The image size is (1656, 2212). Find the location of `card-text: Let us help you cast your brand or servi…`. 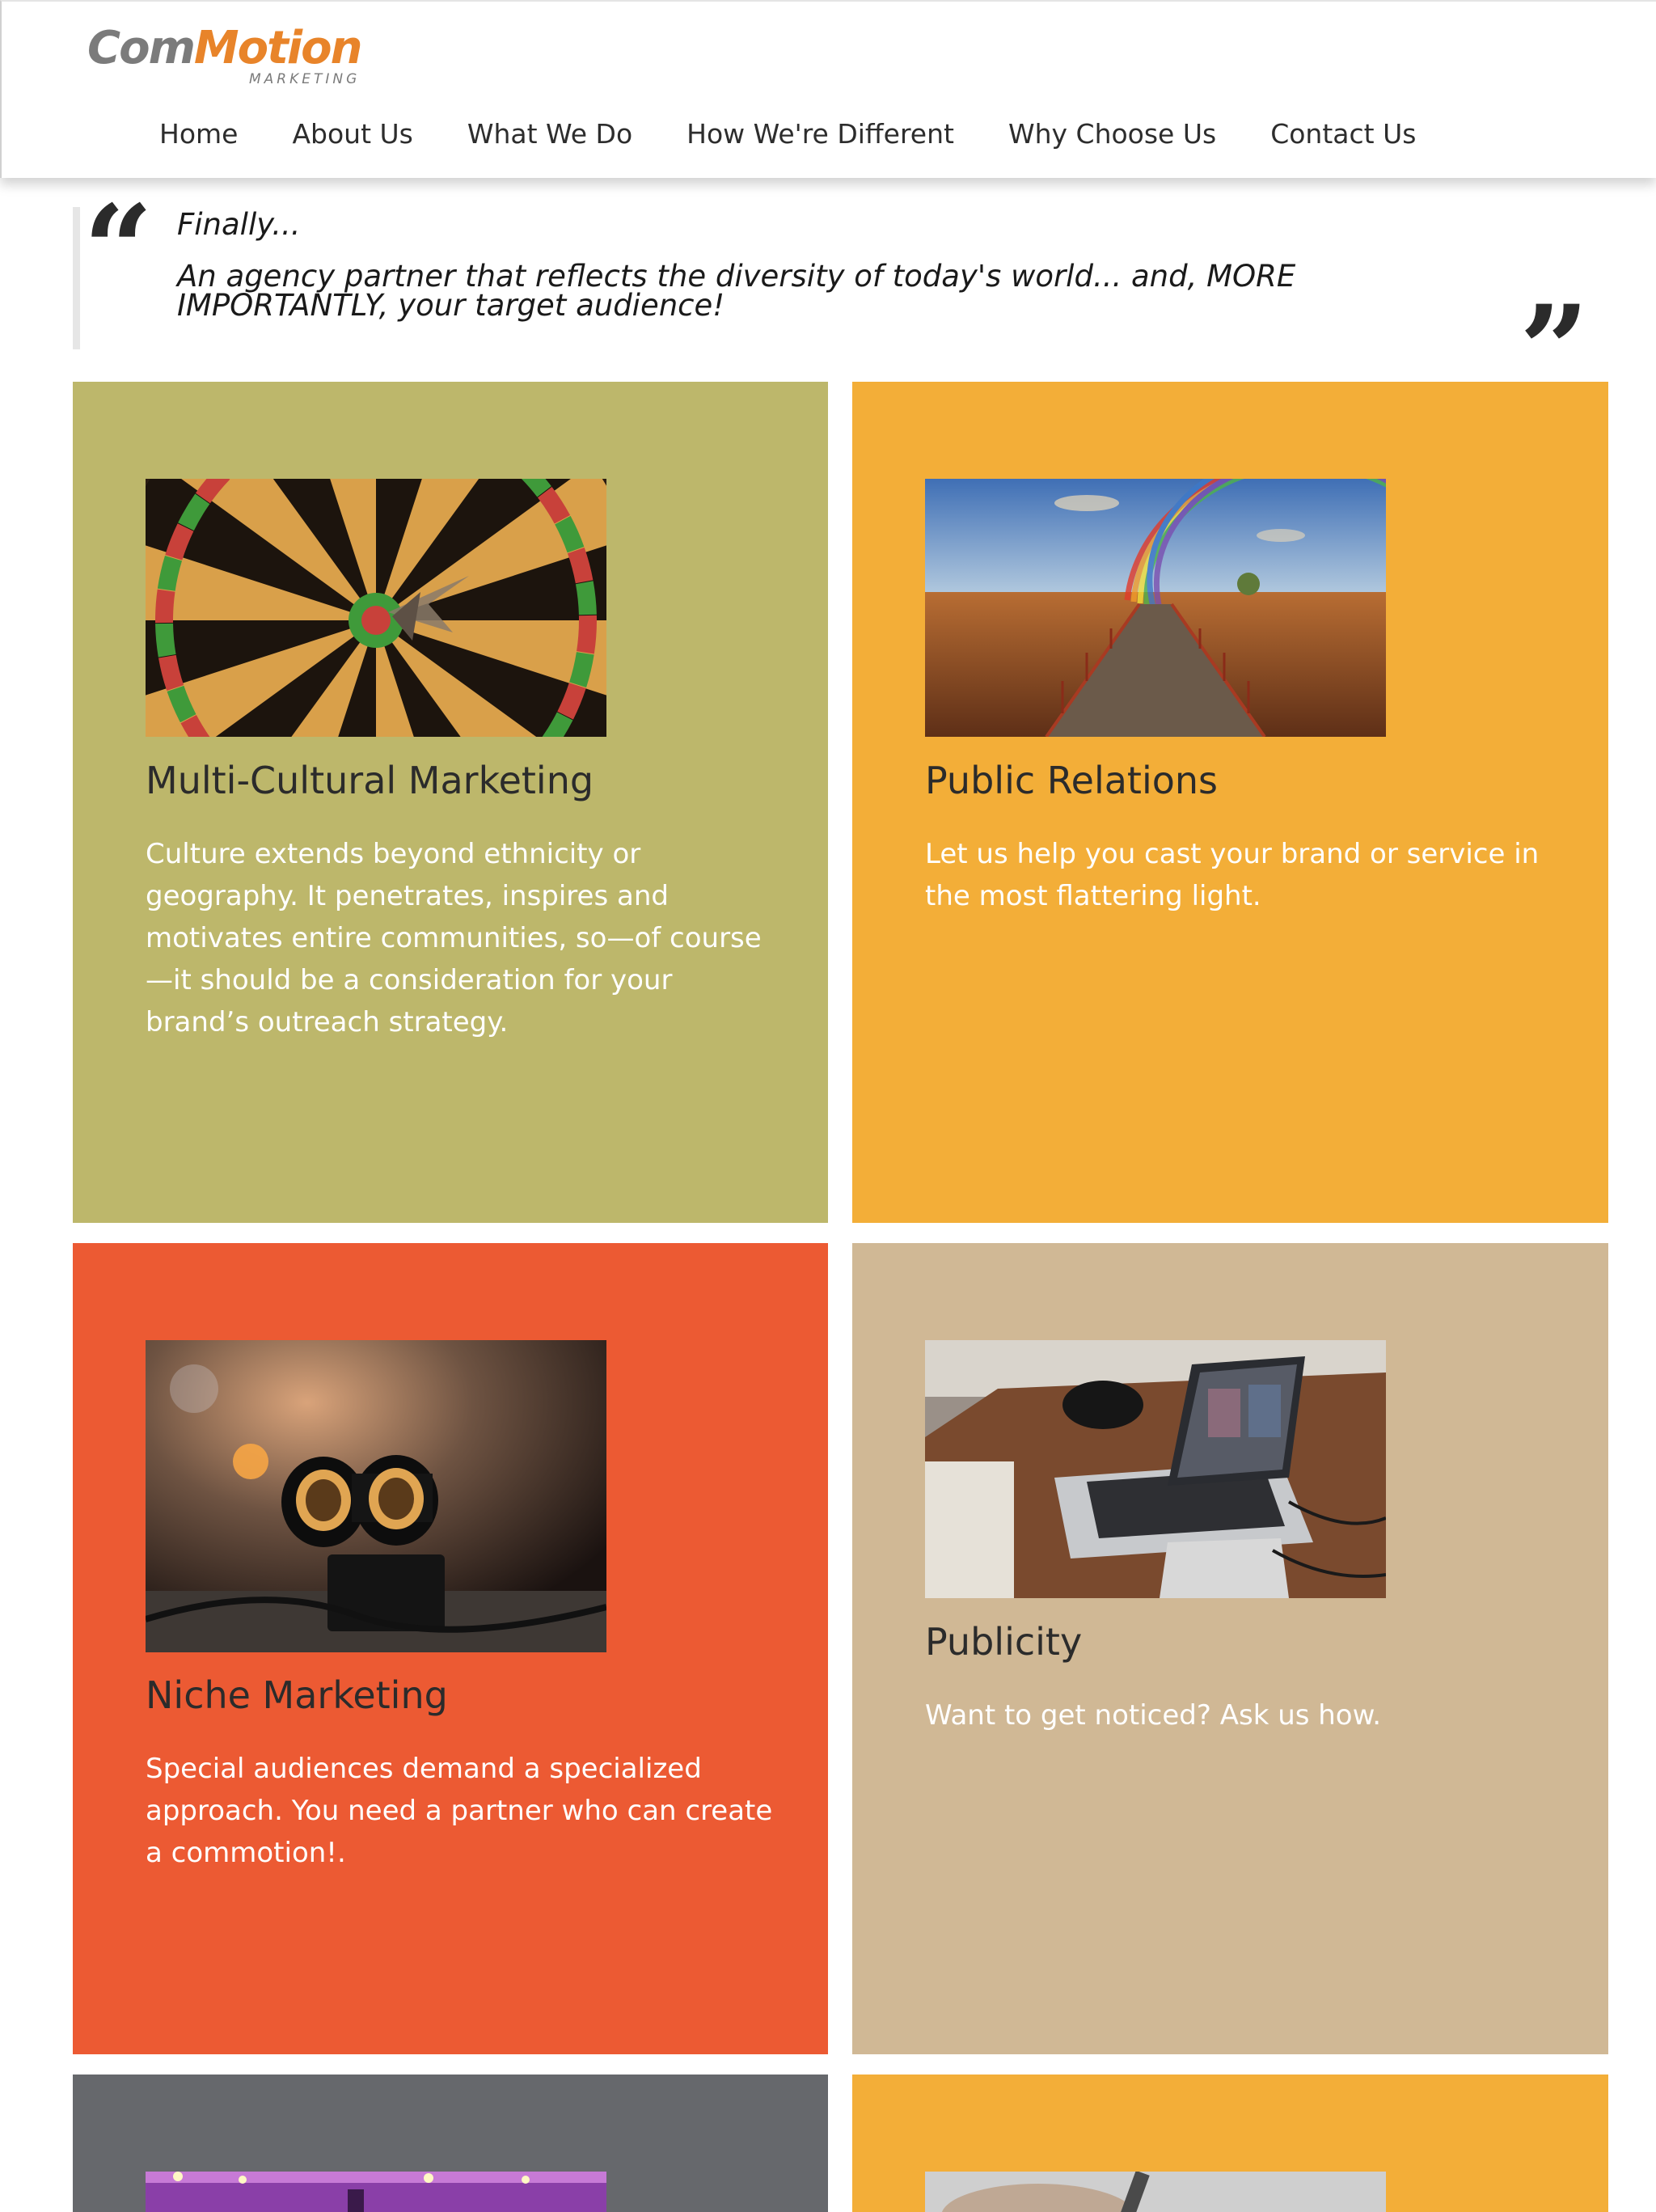

card-text: Let us help you cast your brand or servi… is located at coordinates (1232, 875).